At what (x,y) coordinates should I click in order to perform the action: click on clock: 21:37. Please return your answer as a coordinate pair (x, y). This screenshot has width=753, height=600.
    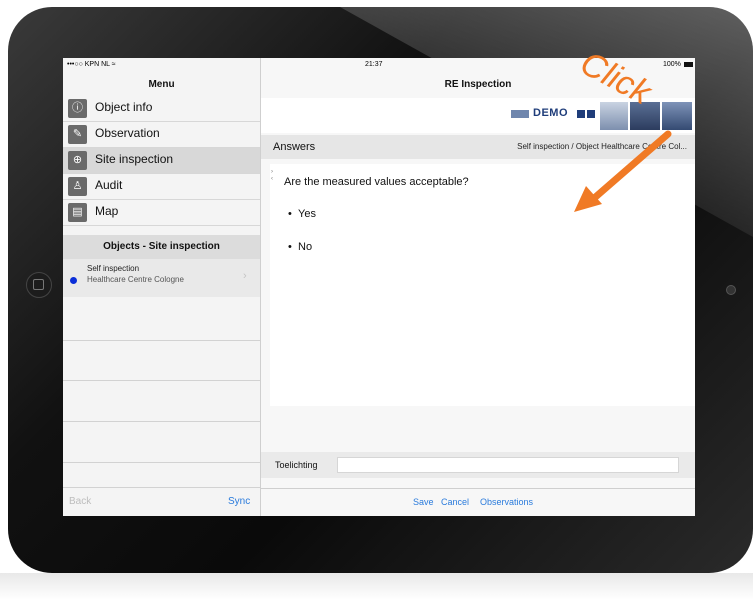
    Looking at the image, I should click on (374, 64).